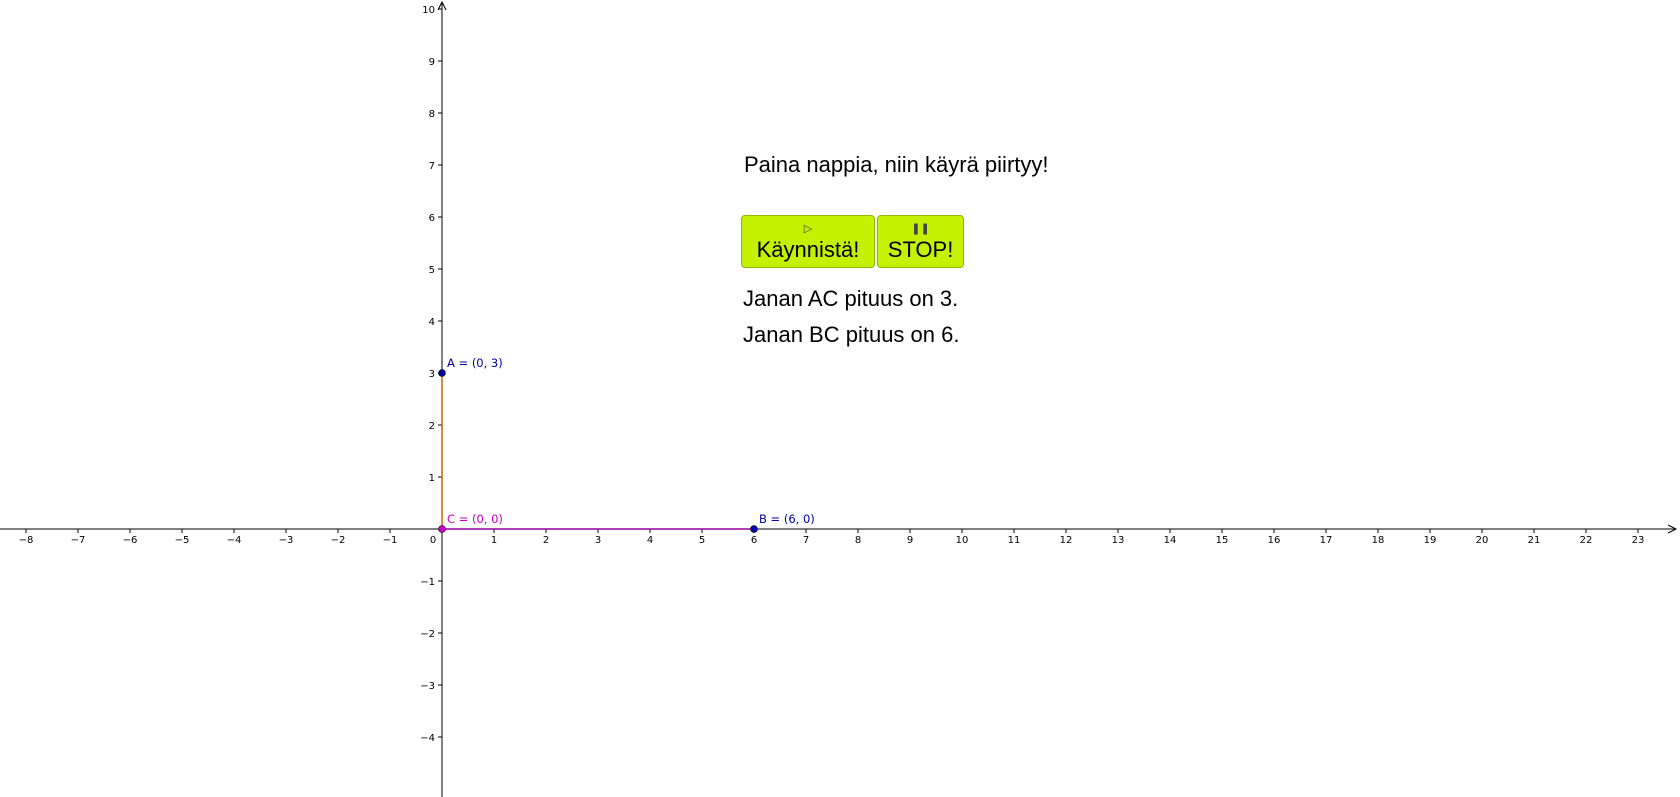  What do you see at coordinates (754, 540) in the screenshot?
I see `x-tick-label: 6` at bounding box center [754, 540].